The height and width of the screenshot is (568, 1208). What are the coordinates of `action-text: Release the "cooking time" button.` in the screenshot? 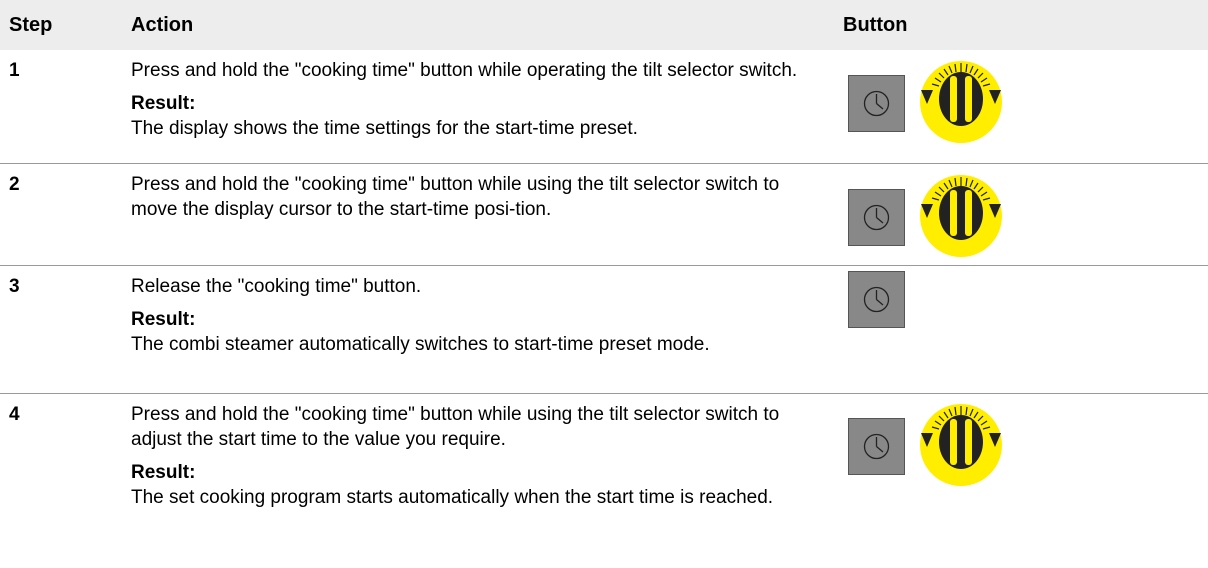 It's located at (276, 286).